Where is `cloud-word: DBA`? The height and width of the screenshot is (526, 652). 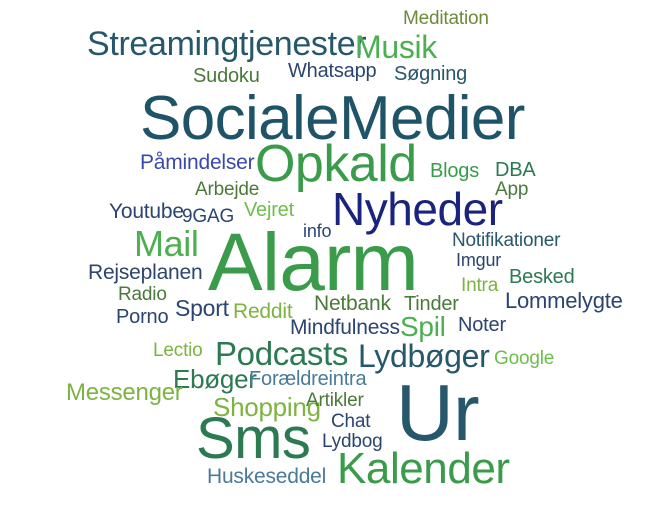 cloud-word: DBA is located at coordinates (515, 170).